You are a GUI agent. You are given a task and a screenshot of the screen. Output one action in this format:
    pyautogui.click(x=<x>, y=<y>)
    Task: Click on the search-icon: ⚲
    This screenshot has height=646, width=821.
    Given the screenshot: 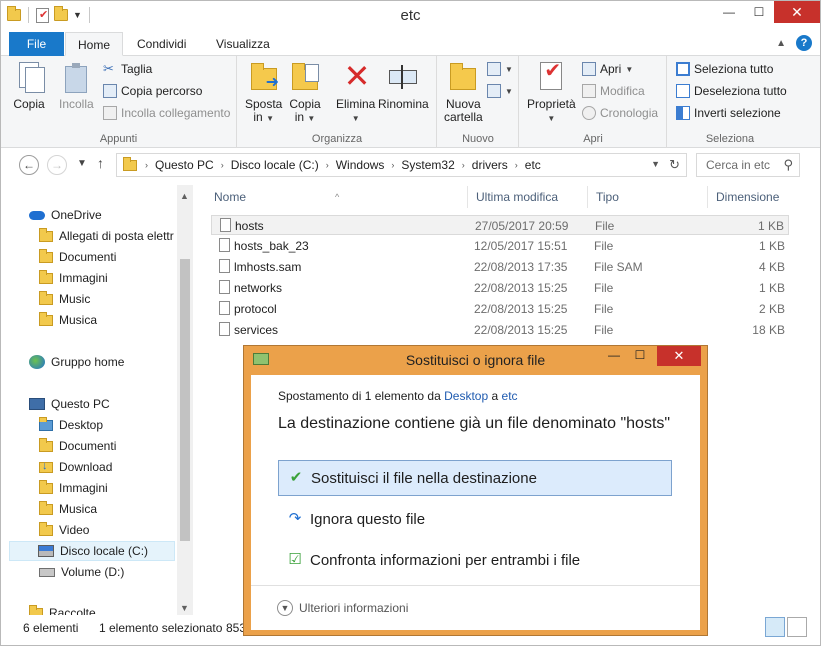 What is the action you would take?
    pyautogui.click(x=788, y=165)
    